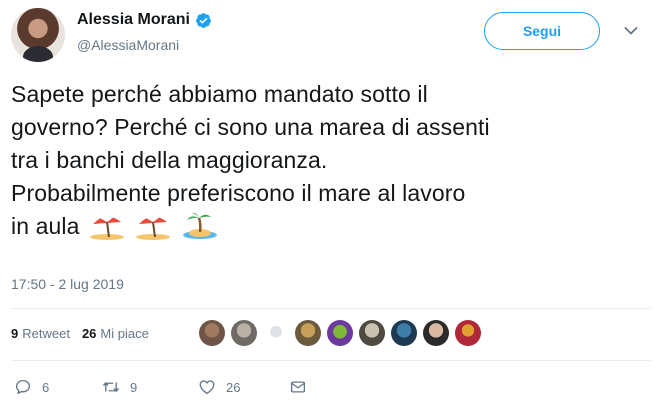 The width and height of the screenshot is (661, 407). I want to click on like-count: 26, so click(233, 387).